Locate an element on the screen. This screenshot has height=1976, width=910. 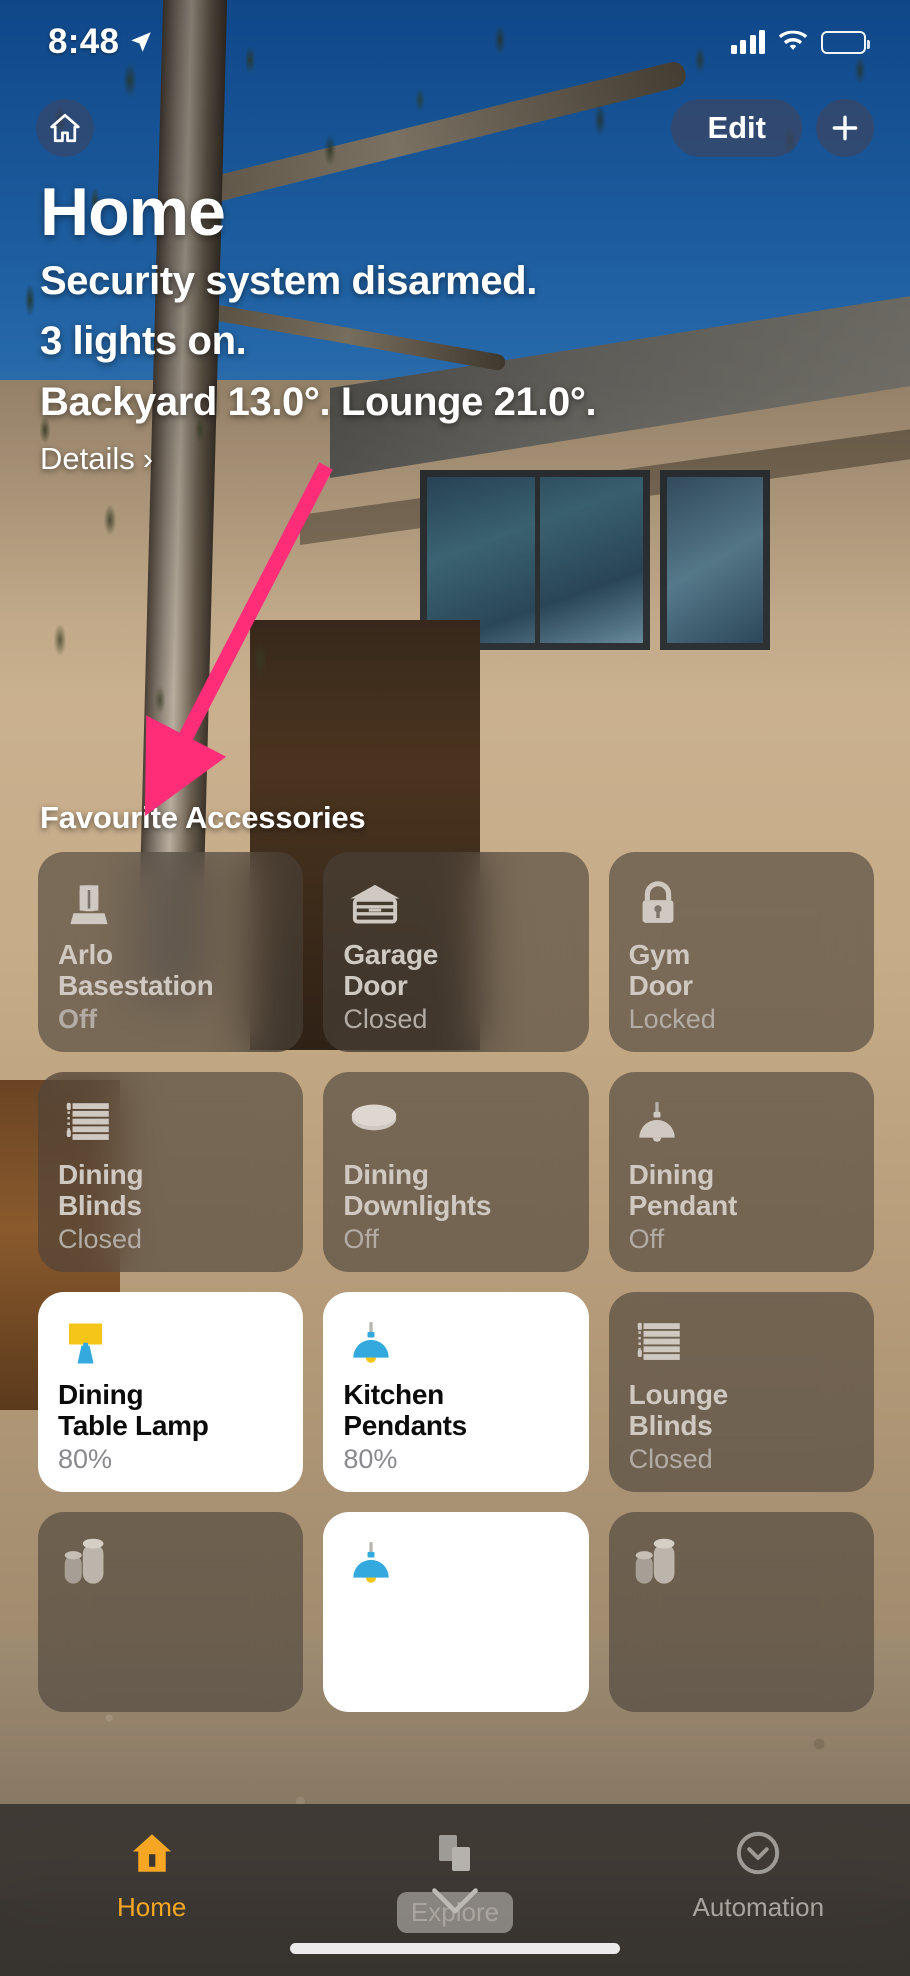
favourite-accessories-title: Favourite Accessories is located at coordinates (203, 817).